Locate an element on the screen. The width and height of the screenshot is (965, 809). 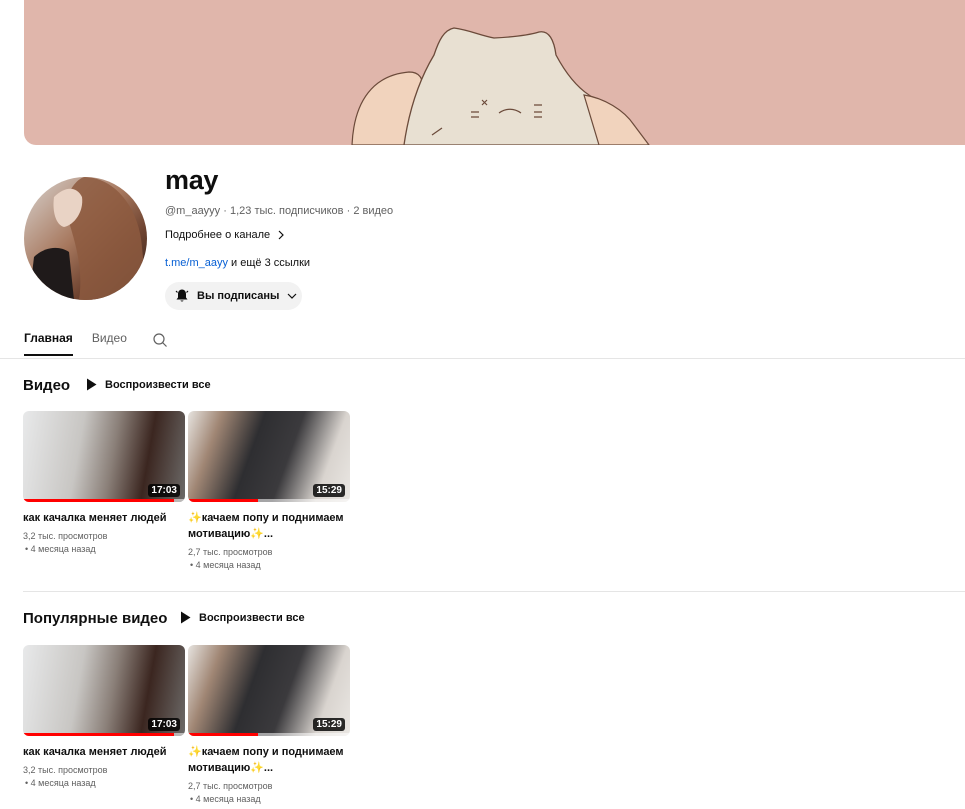
channel-avatar is located at coordinates (85, 238).